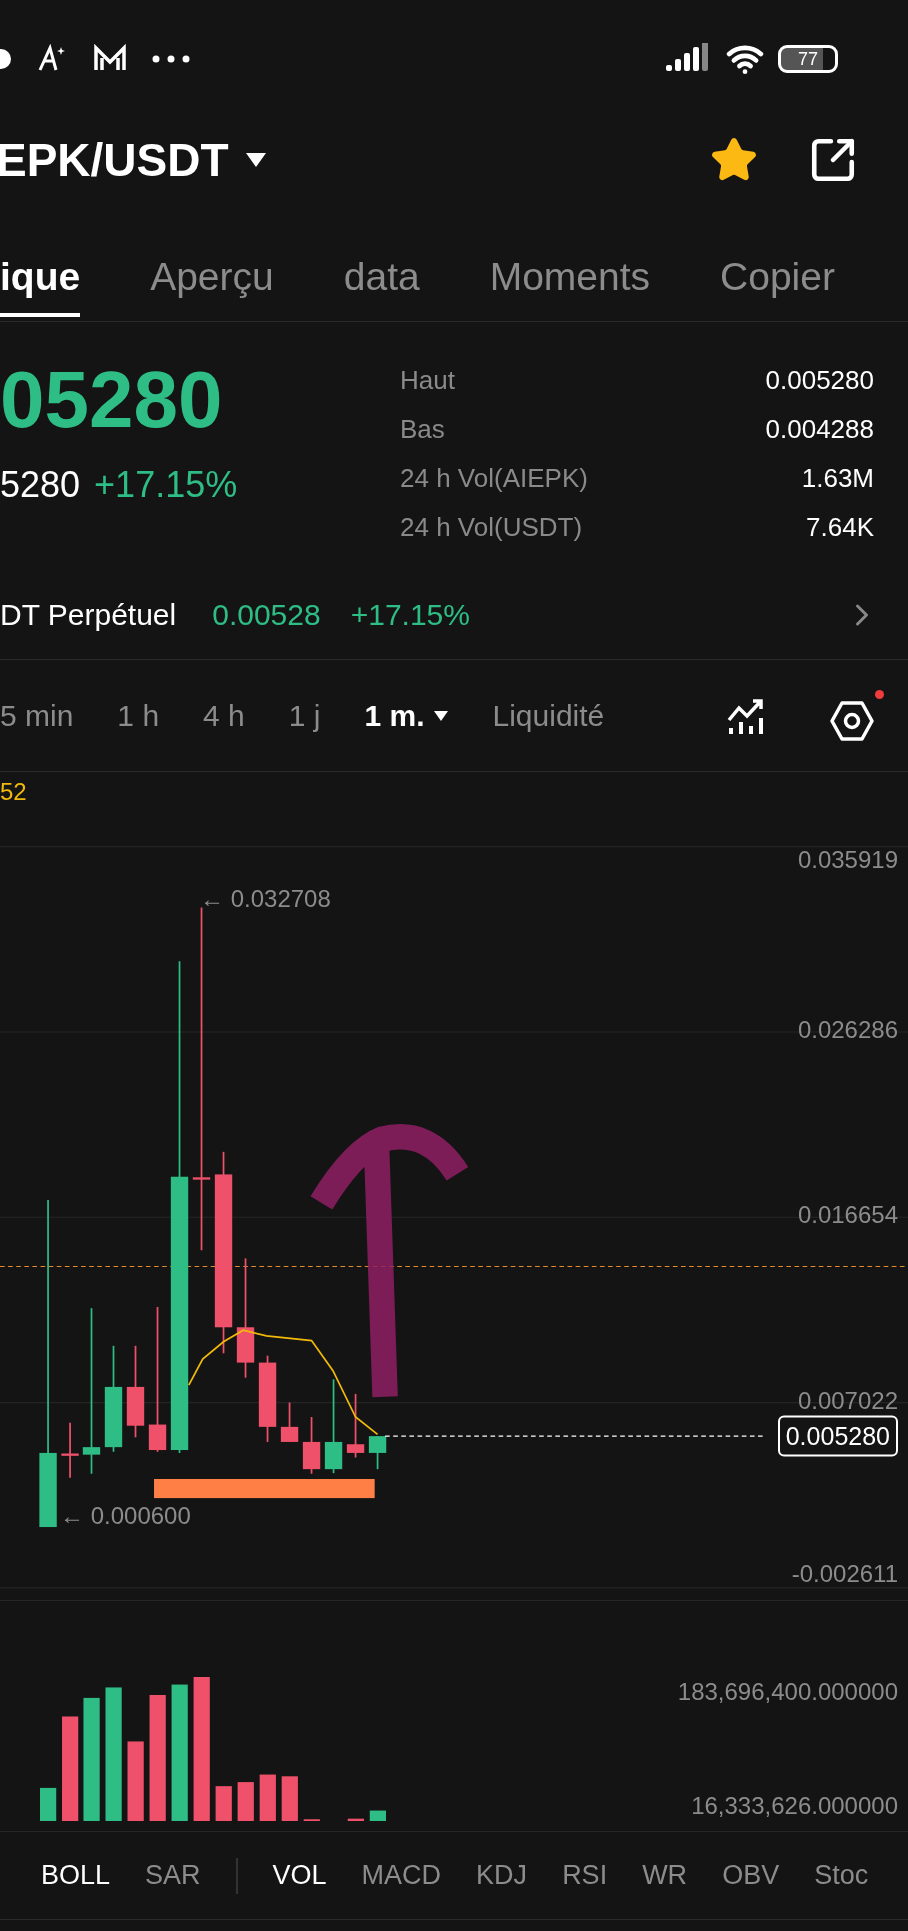 The image size is (908, 1931). What do you see at coordinates (751, 1875) in the screenshot?
I see `indicator-tab: OBV` at bounding box center [751, 1875].